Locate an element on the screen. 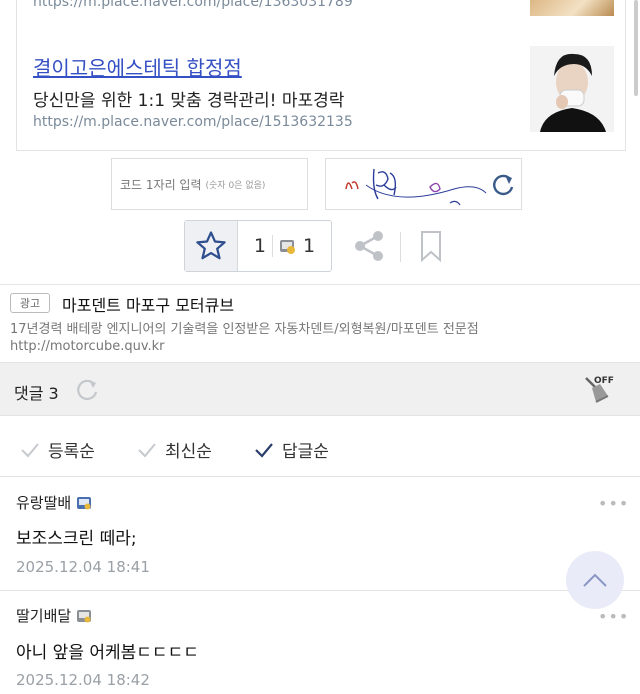 This screenshot has width=640, height=694. scroll-top-button is located at coordinates (595, 580).